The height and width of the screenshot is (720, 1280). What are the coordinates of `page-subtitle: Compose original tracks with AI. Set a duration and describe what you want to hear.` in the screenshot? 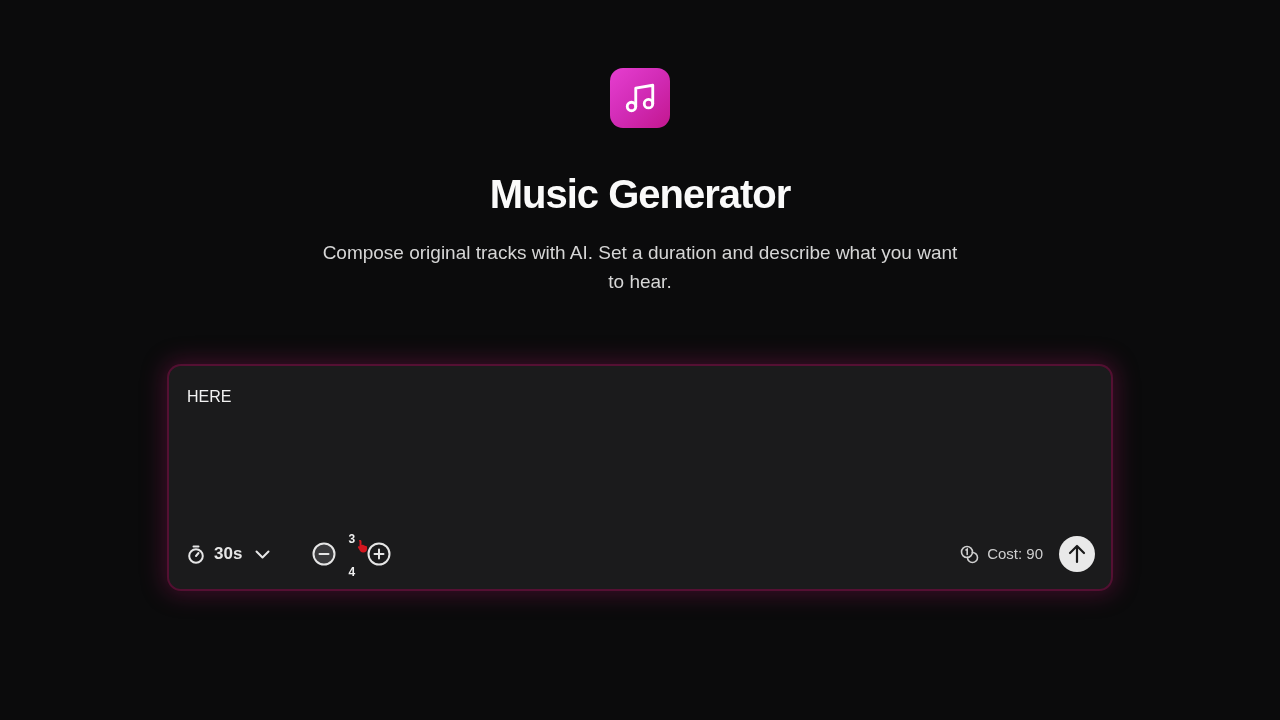 It's located at (640, 267).